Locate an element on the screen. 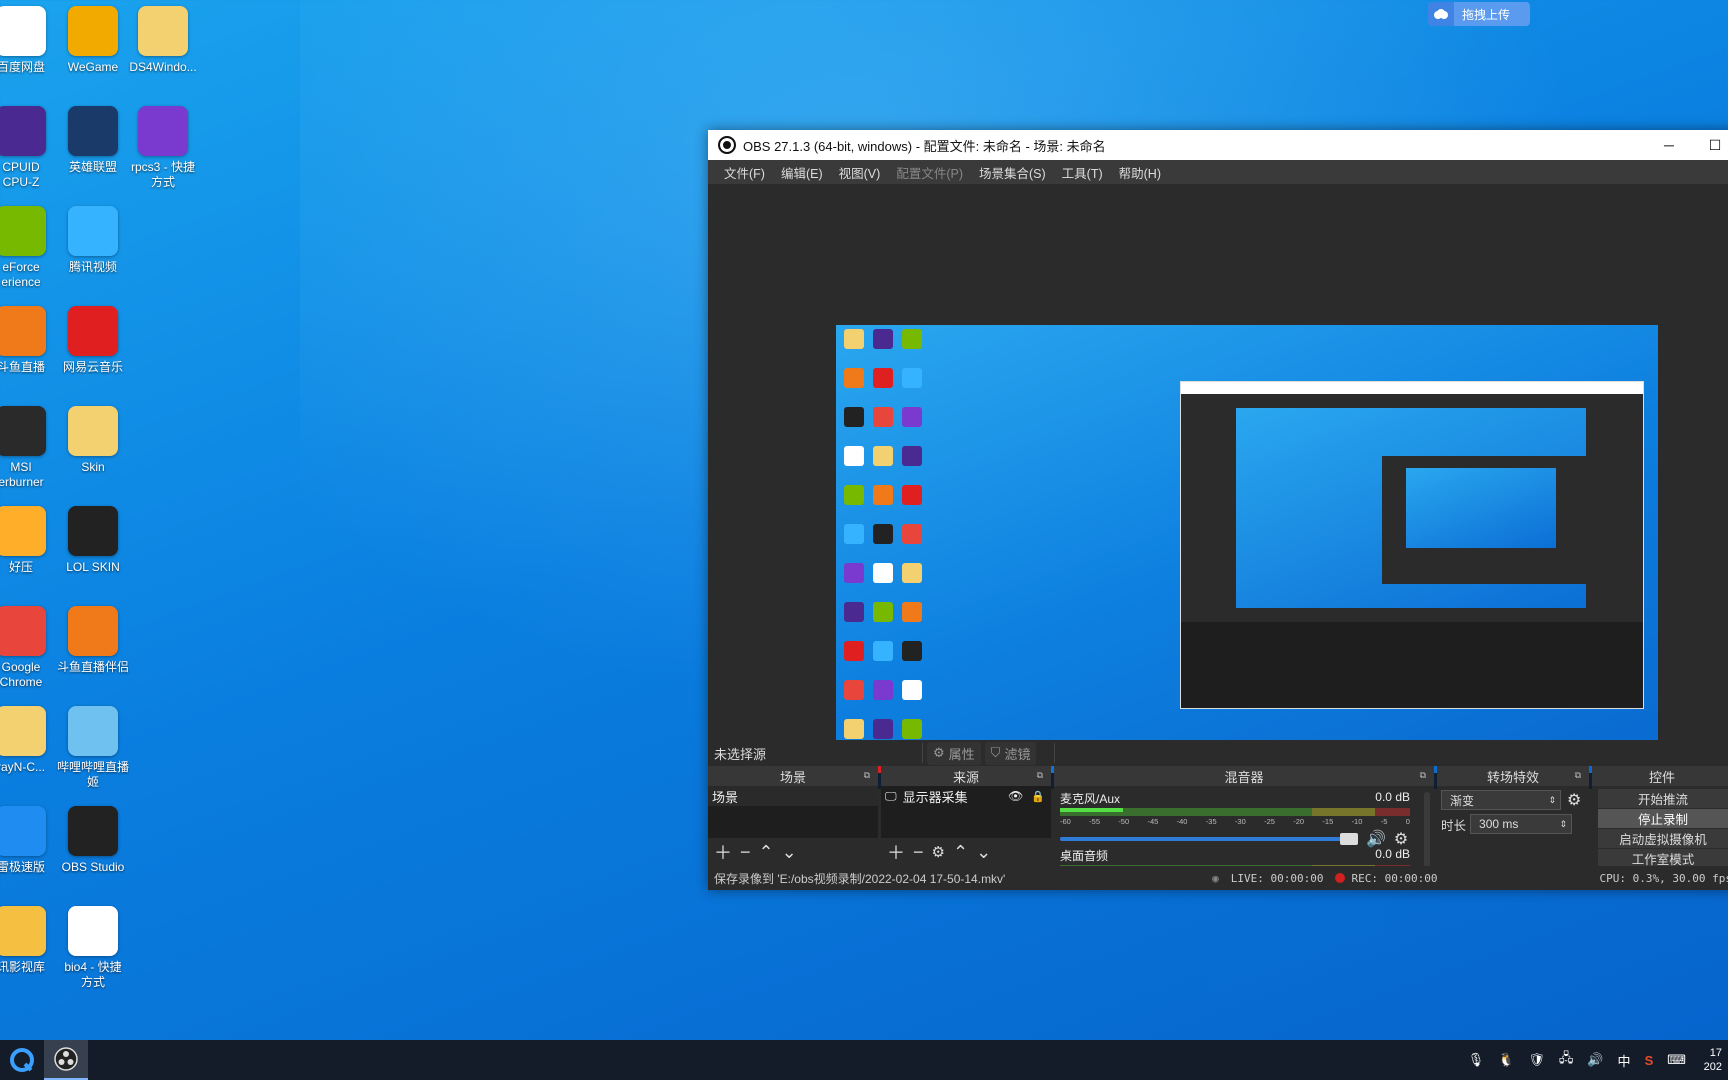 The width and height of the screenshot is (1728, 1080). visibility-eye-icon: 👁 is located at coordinates (1015, 796).